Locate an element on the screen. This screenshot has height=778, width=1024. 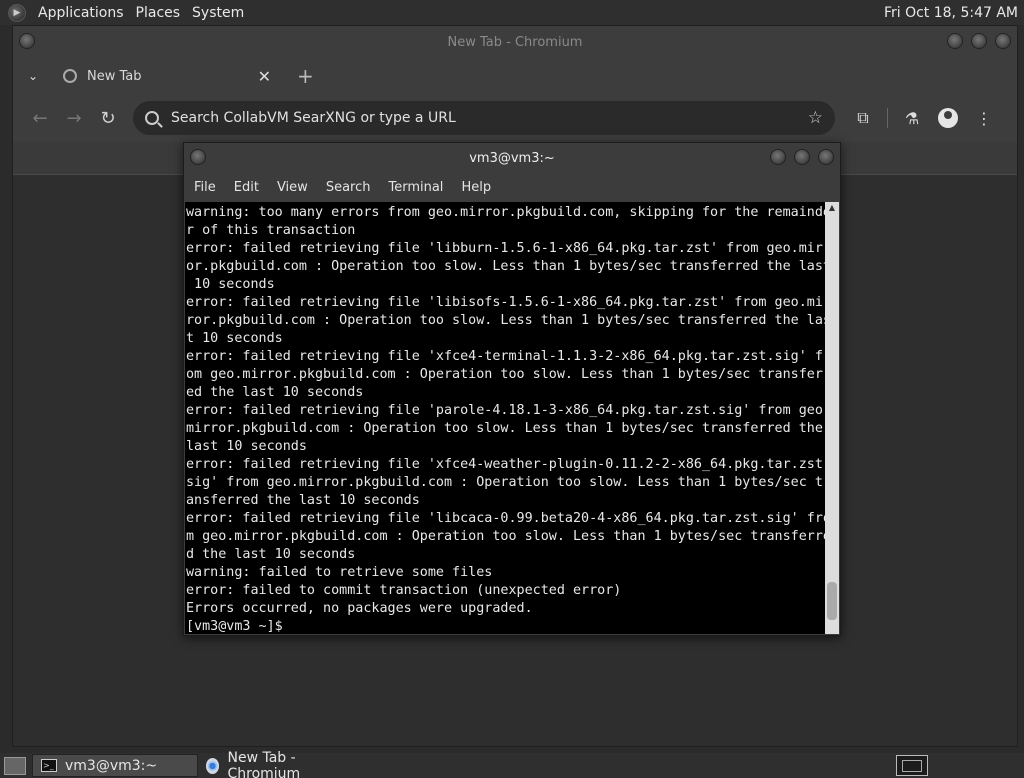
workspace-switcher is located at coordinates (912, 765).